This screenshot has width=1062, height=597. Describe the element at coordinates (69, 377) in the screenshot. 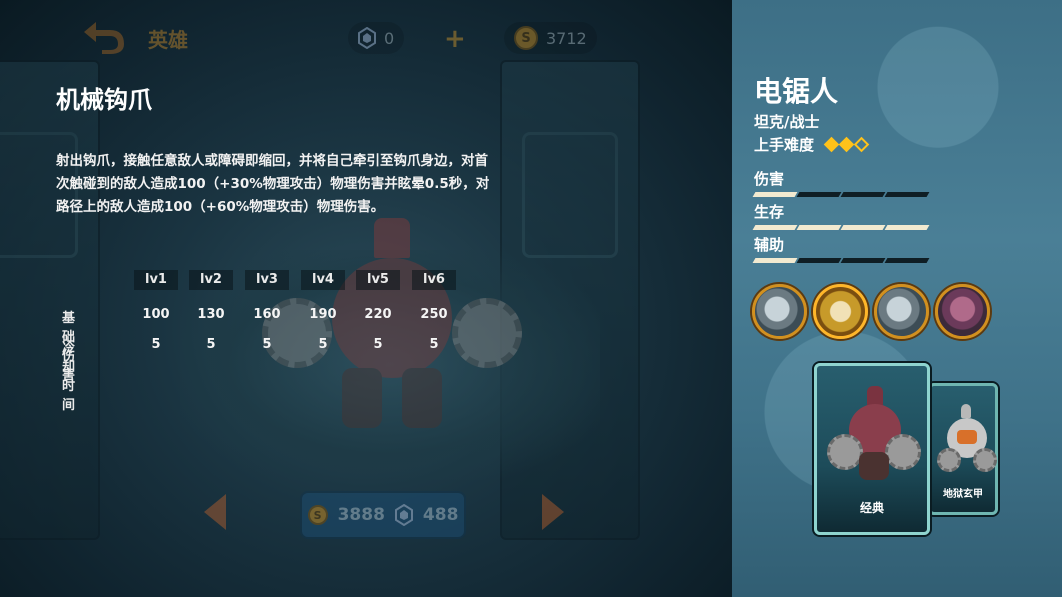

I see `table-row-label: 冷却时间` at that location.